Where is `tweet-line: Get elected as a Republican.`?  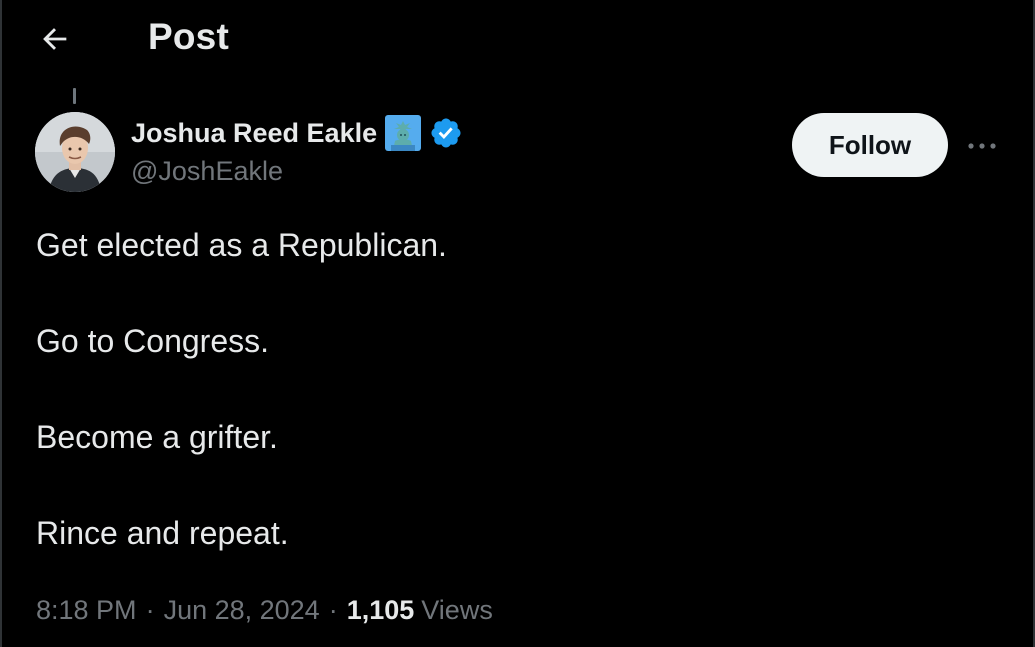 tweet-line: Get elected as a Republican. is located at coordinates (241, 245).